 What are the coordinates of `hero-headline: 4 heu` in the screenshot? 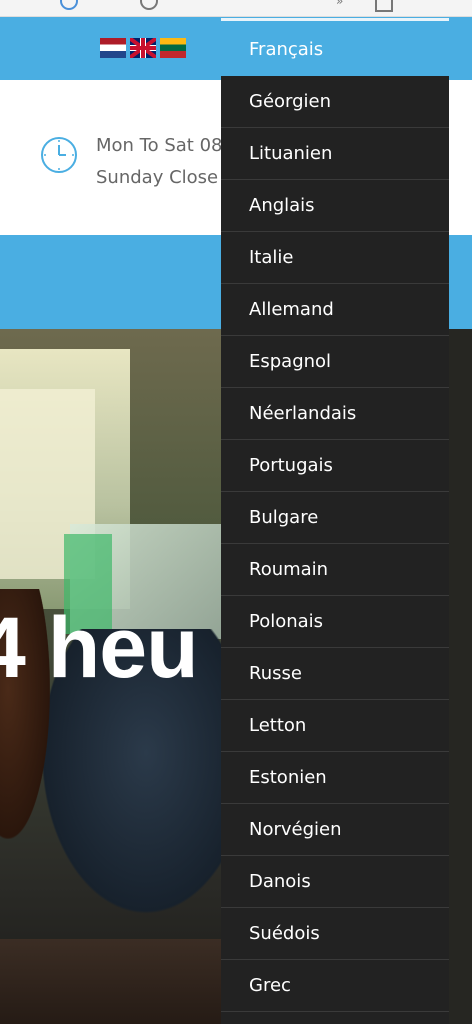 It's located at (99, 648).